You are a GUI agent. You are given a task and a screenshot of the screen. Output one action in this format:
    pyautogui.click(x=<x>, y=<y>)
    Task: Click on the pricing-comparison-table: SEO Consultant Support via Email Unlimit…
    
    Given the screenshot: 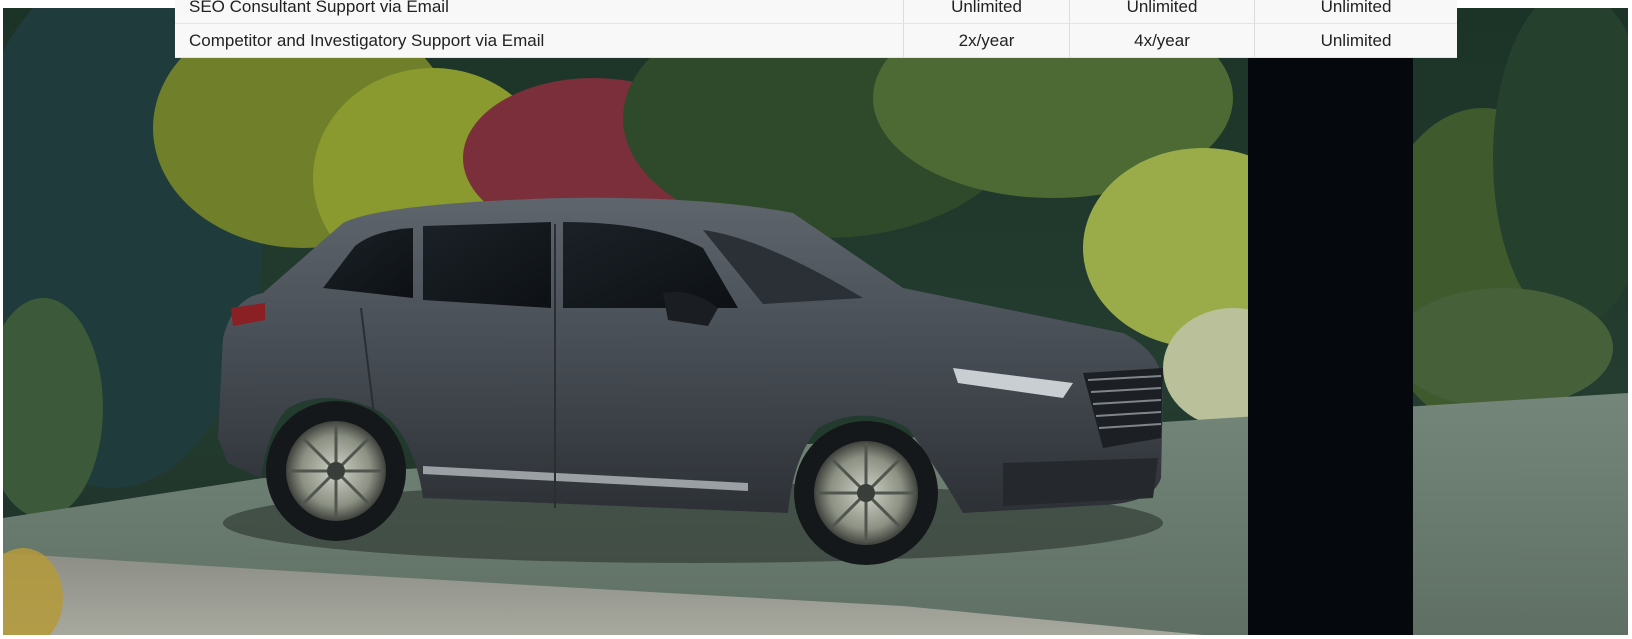 What is the action you would take?
    pyautogui.click(x=816, y=29)
    